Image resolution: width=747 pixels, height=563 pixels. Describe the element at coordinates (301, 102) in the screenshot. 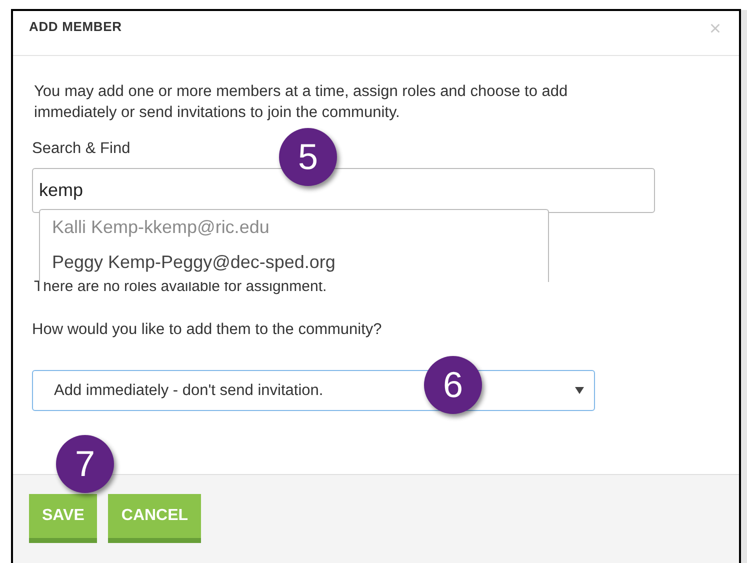

I see `intro-text: You may add one or more members at a time, assign roles and choose to add immediately or send invitations to join the community.` at that location.